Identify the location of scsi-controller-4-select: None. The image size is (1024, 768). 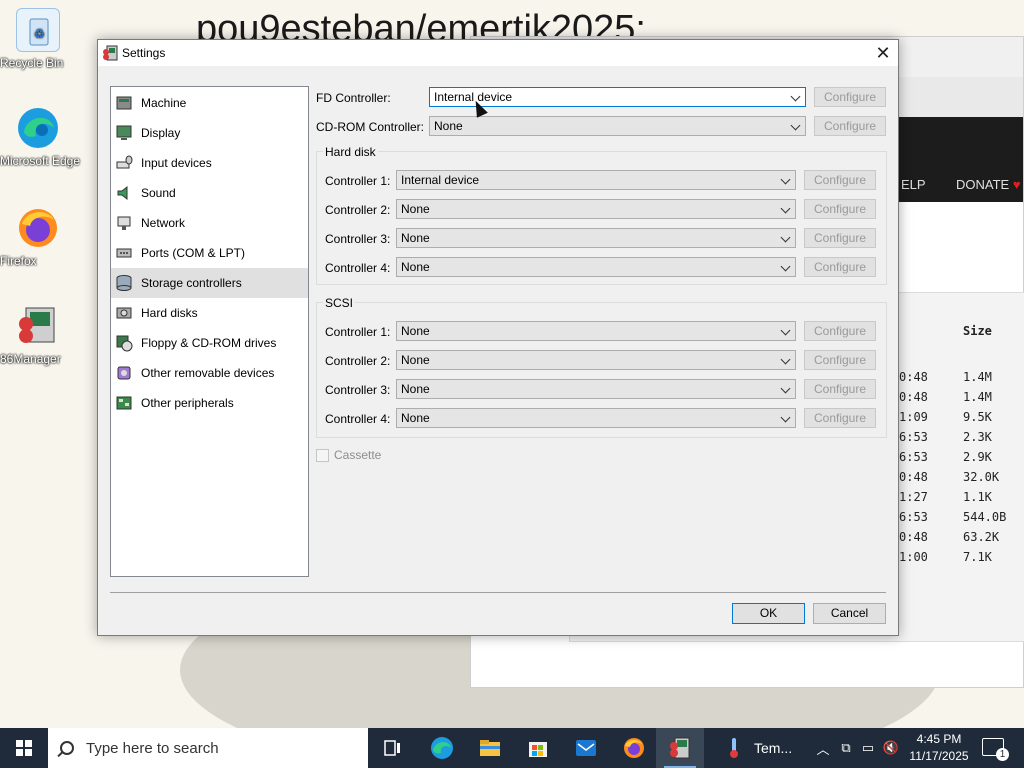
(596, 418).